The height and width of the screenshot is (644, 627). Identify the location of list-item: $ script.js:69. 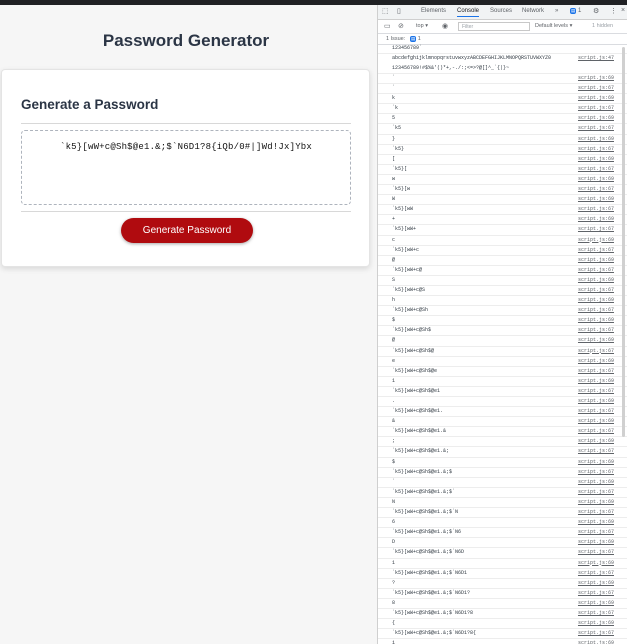
(502, 321).